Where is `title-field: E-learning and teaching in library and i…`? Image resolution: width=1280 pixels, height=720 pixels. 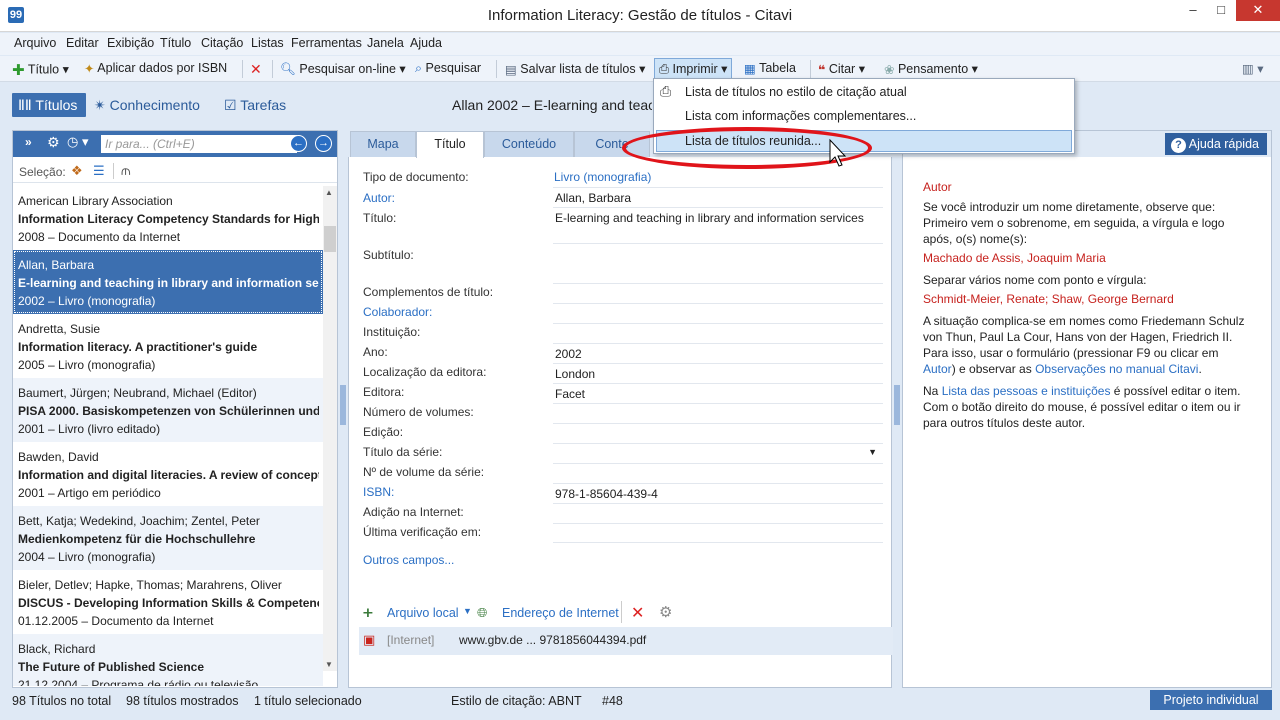 title-field: E-learning and teaching in library and i… is located at coordinates (718, 225).